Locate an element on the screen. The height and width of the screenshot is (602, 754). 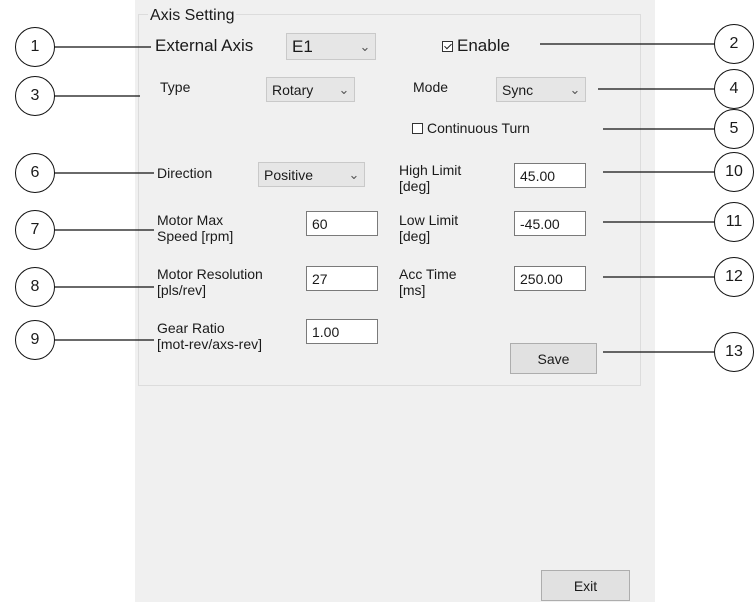
callout-2: 2 is located at coordinates (734, 44).